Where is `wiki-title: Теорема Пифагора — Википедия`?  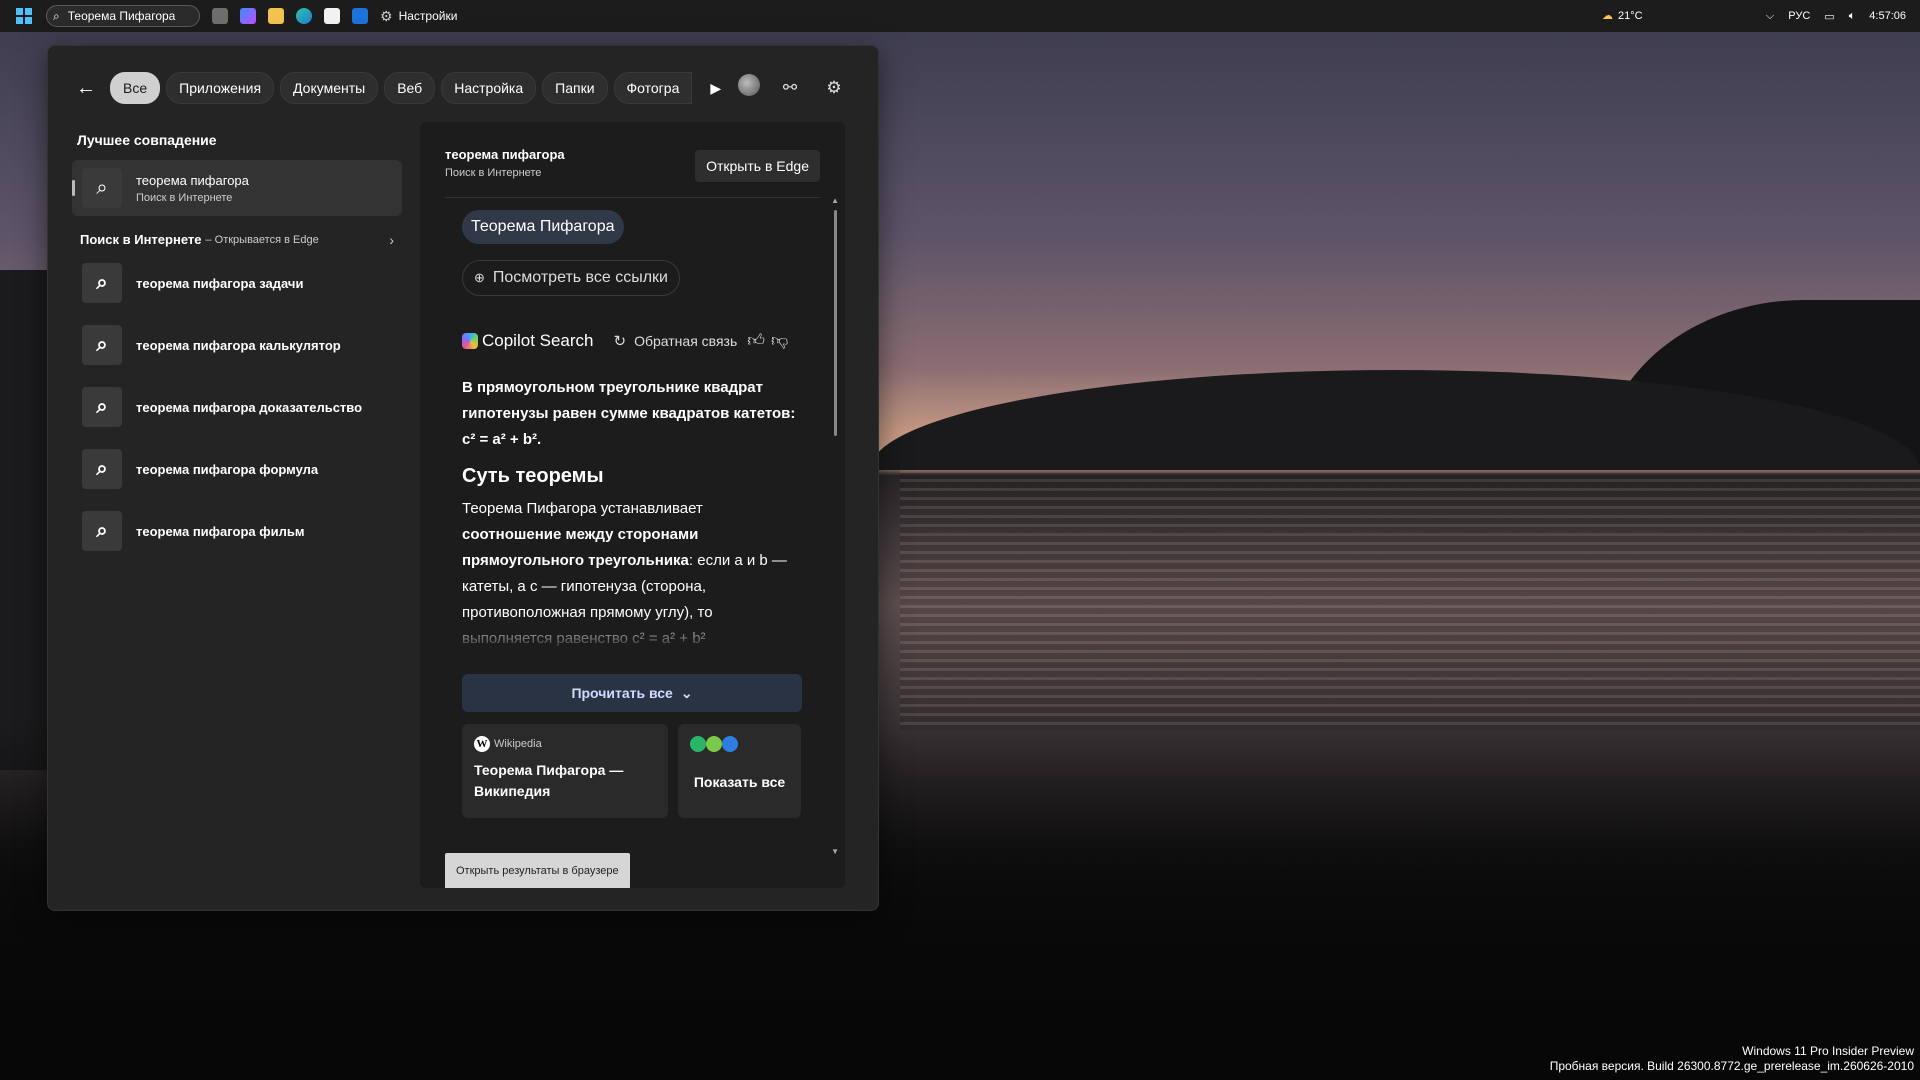 wiki-title: Теорема Пифагора — Википедия is located at coordinates (549, 780).